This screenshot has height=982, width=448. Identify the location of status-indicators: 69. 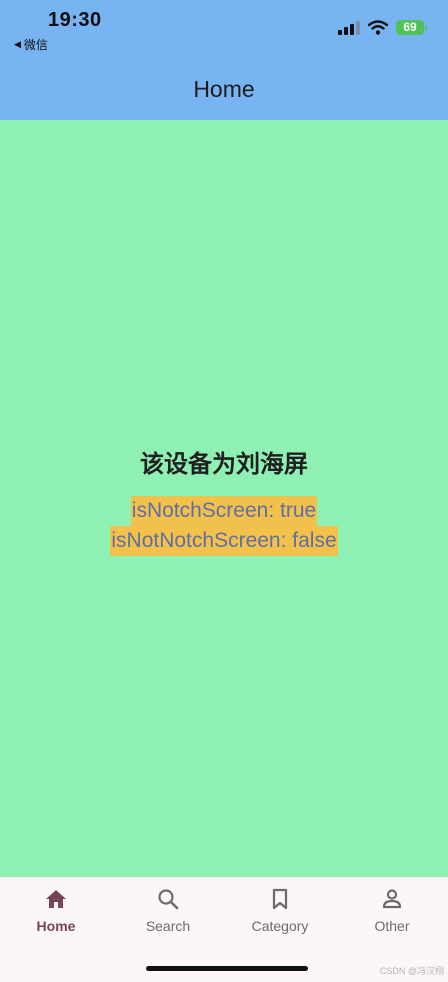
(382, 27).